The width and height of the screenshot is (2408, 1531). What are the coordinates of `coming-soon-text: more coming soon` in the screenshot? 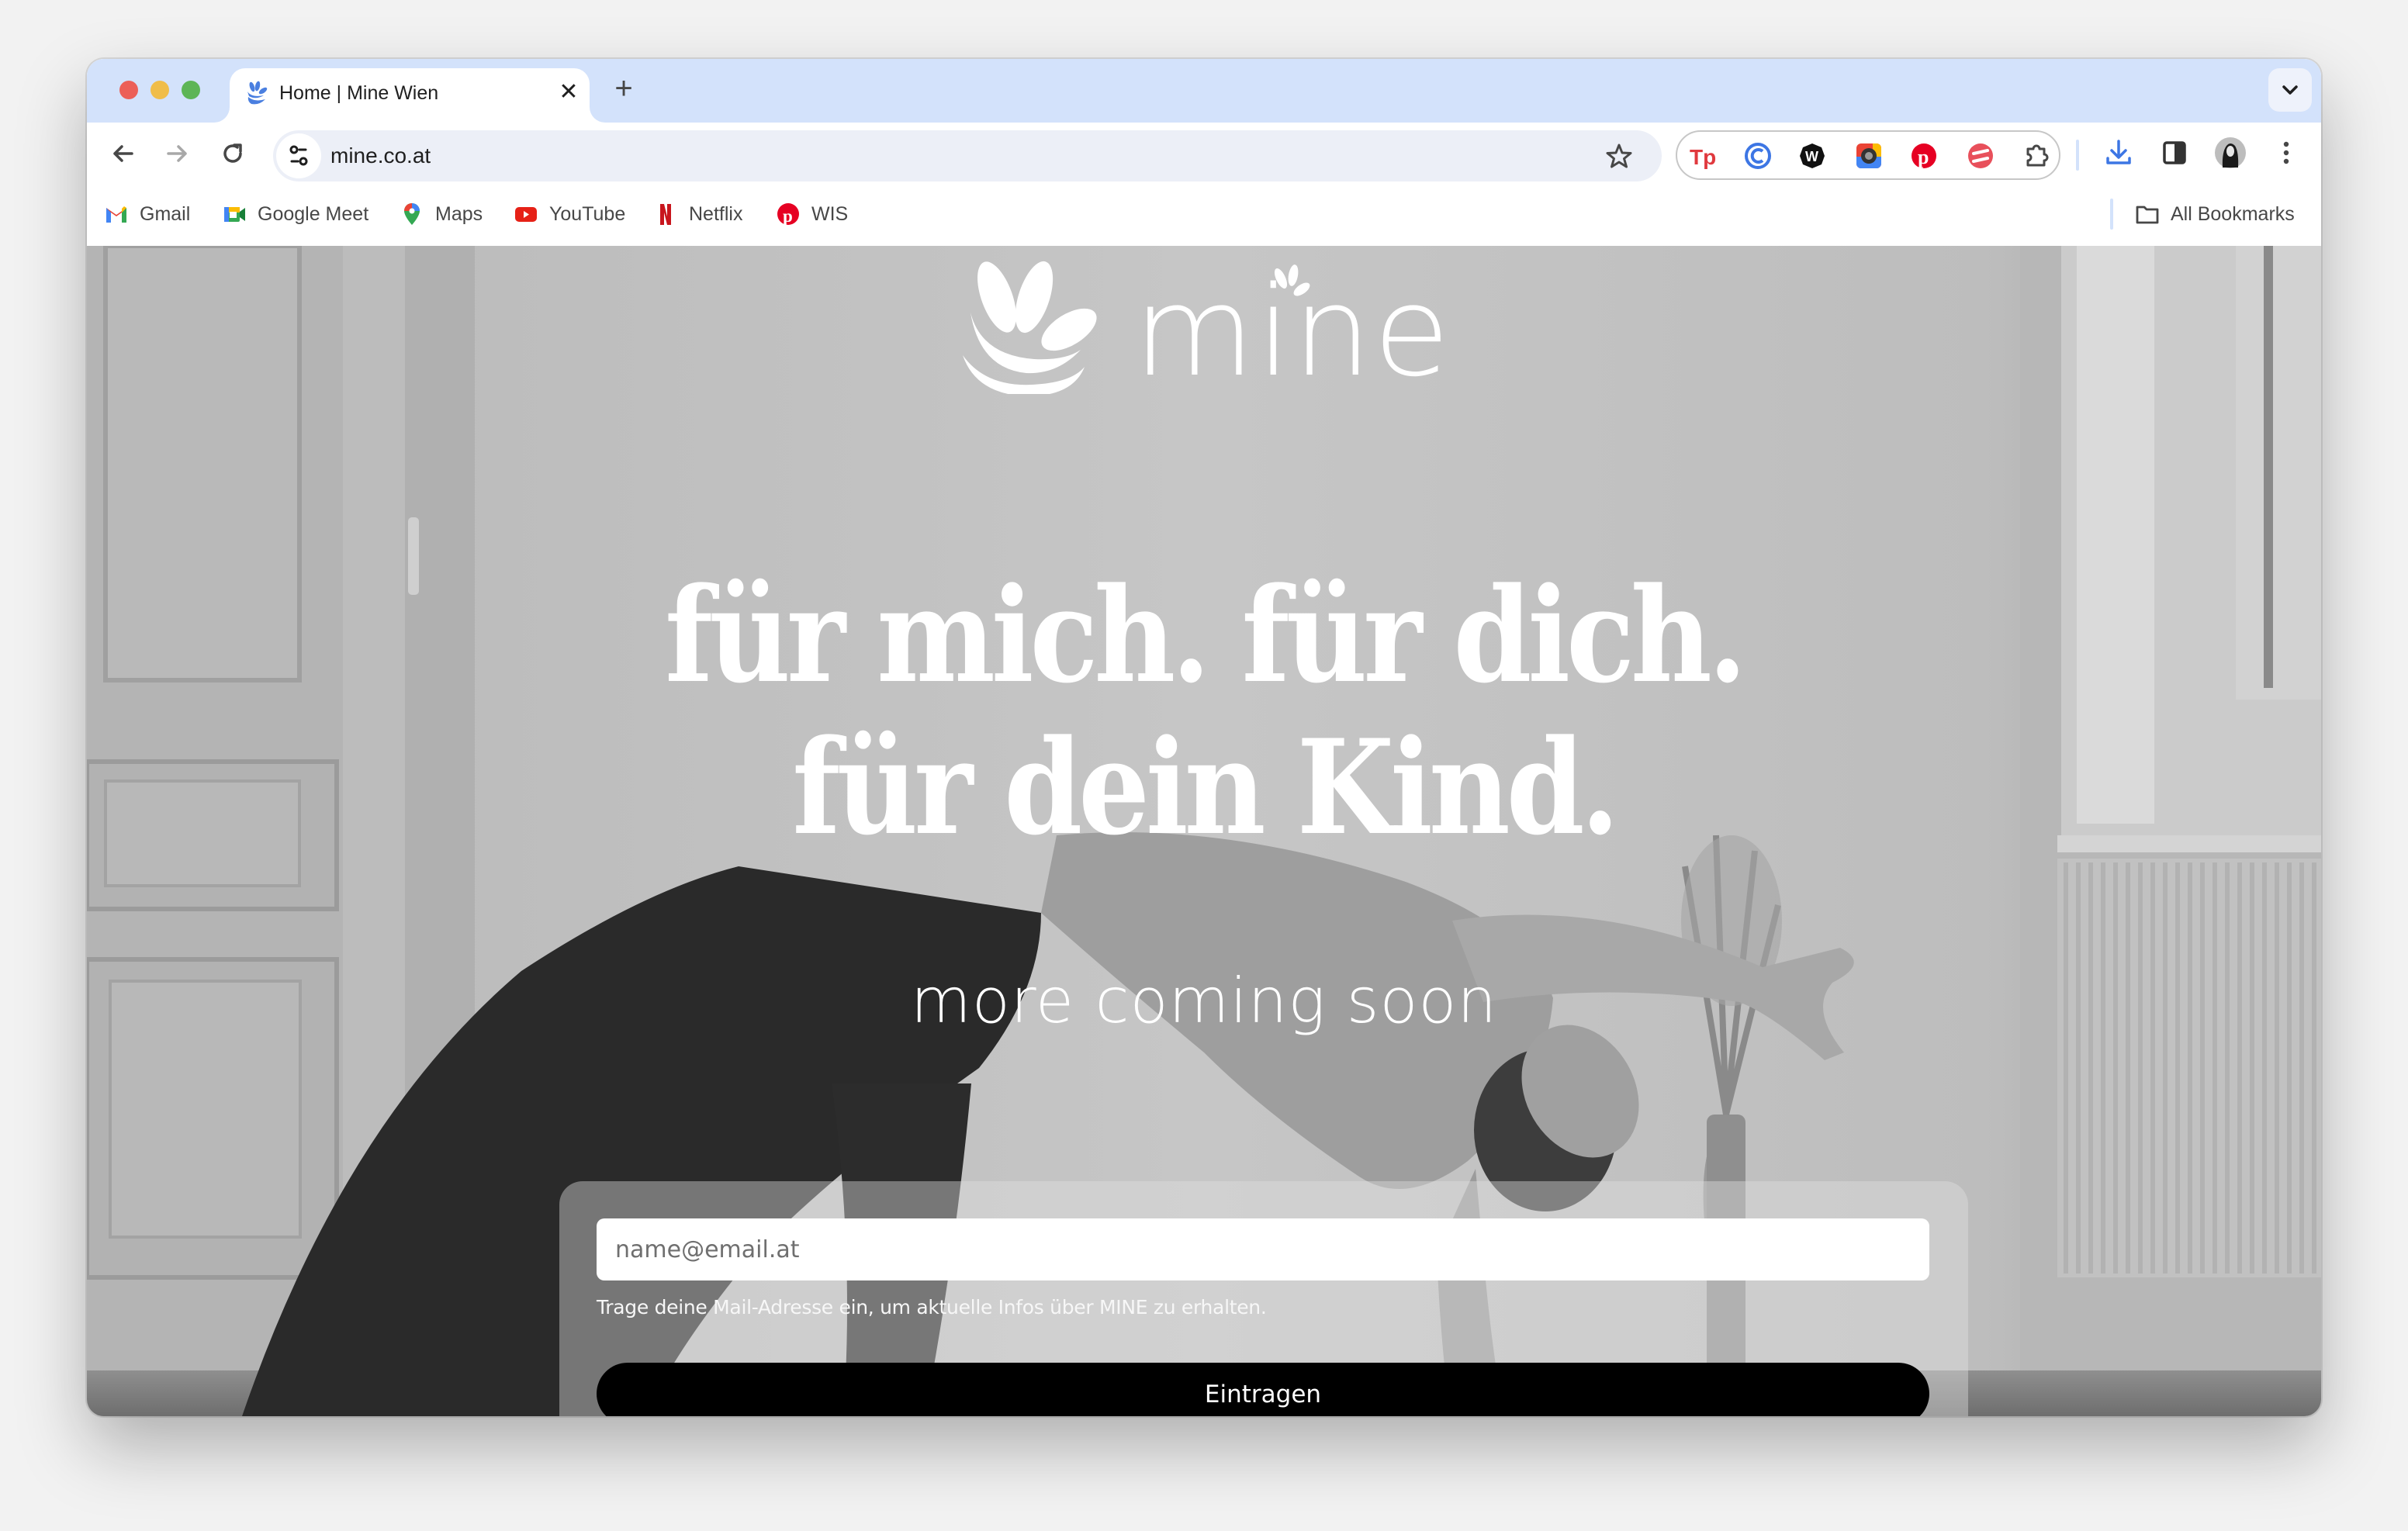 It's located at (1204, 1001).